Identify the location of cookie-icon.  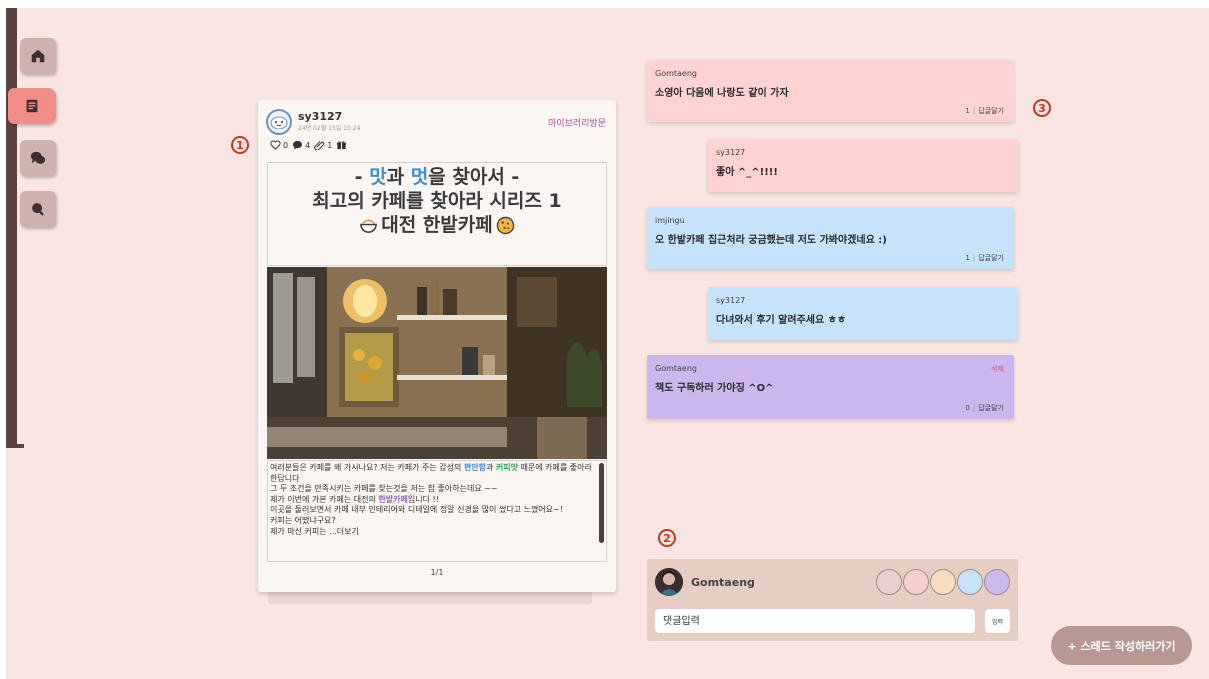
(505, 225).